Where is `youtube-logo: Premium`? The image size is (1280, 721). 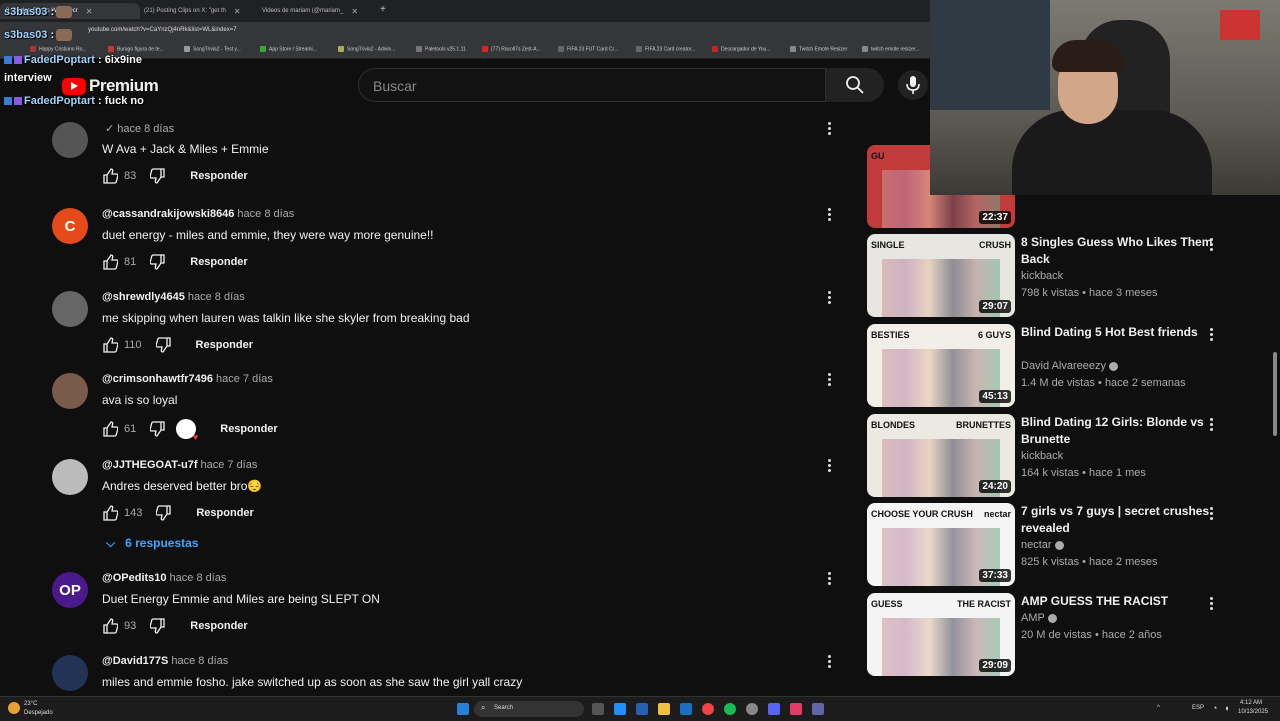
youtube-logo: Premium is located at coordinates (110, 86).